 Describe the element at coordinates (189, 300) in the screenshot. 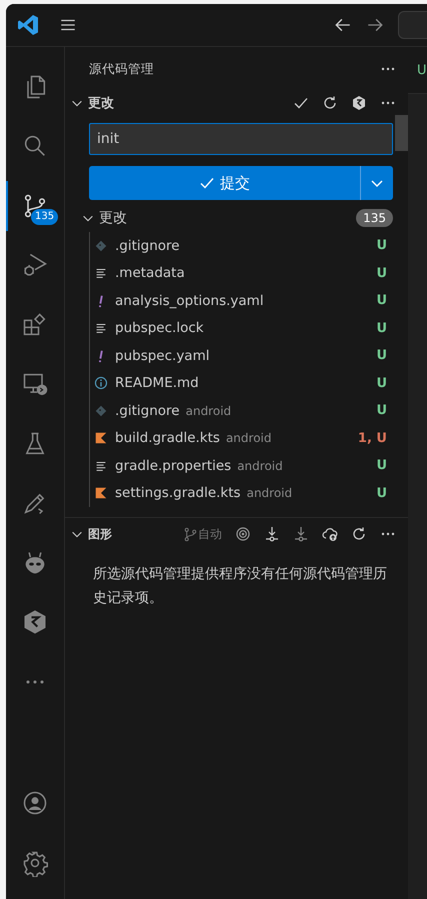

I see `file-name: analysis_options.yaml` at that location.